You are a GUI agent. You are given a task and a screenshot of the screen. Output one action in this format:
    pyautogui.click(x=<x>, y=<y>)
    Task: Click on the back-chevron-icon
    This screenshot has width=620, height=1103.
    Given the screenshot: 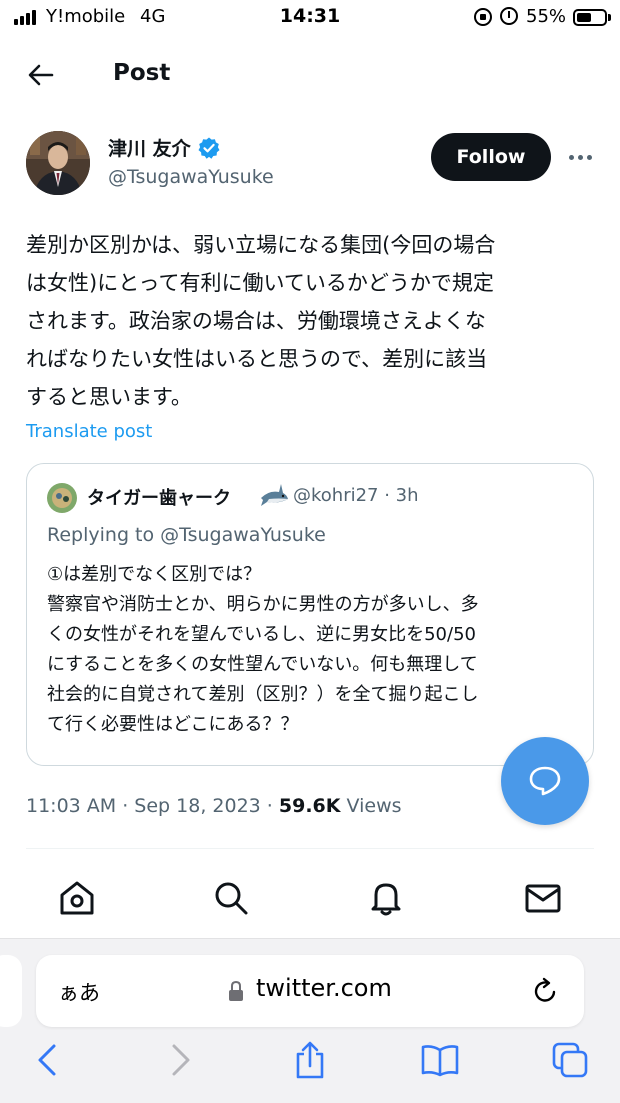 What is the action you would take?
    pyautogui.click(x=48, y=1060)
    